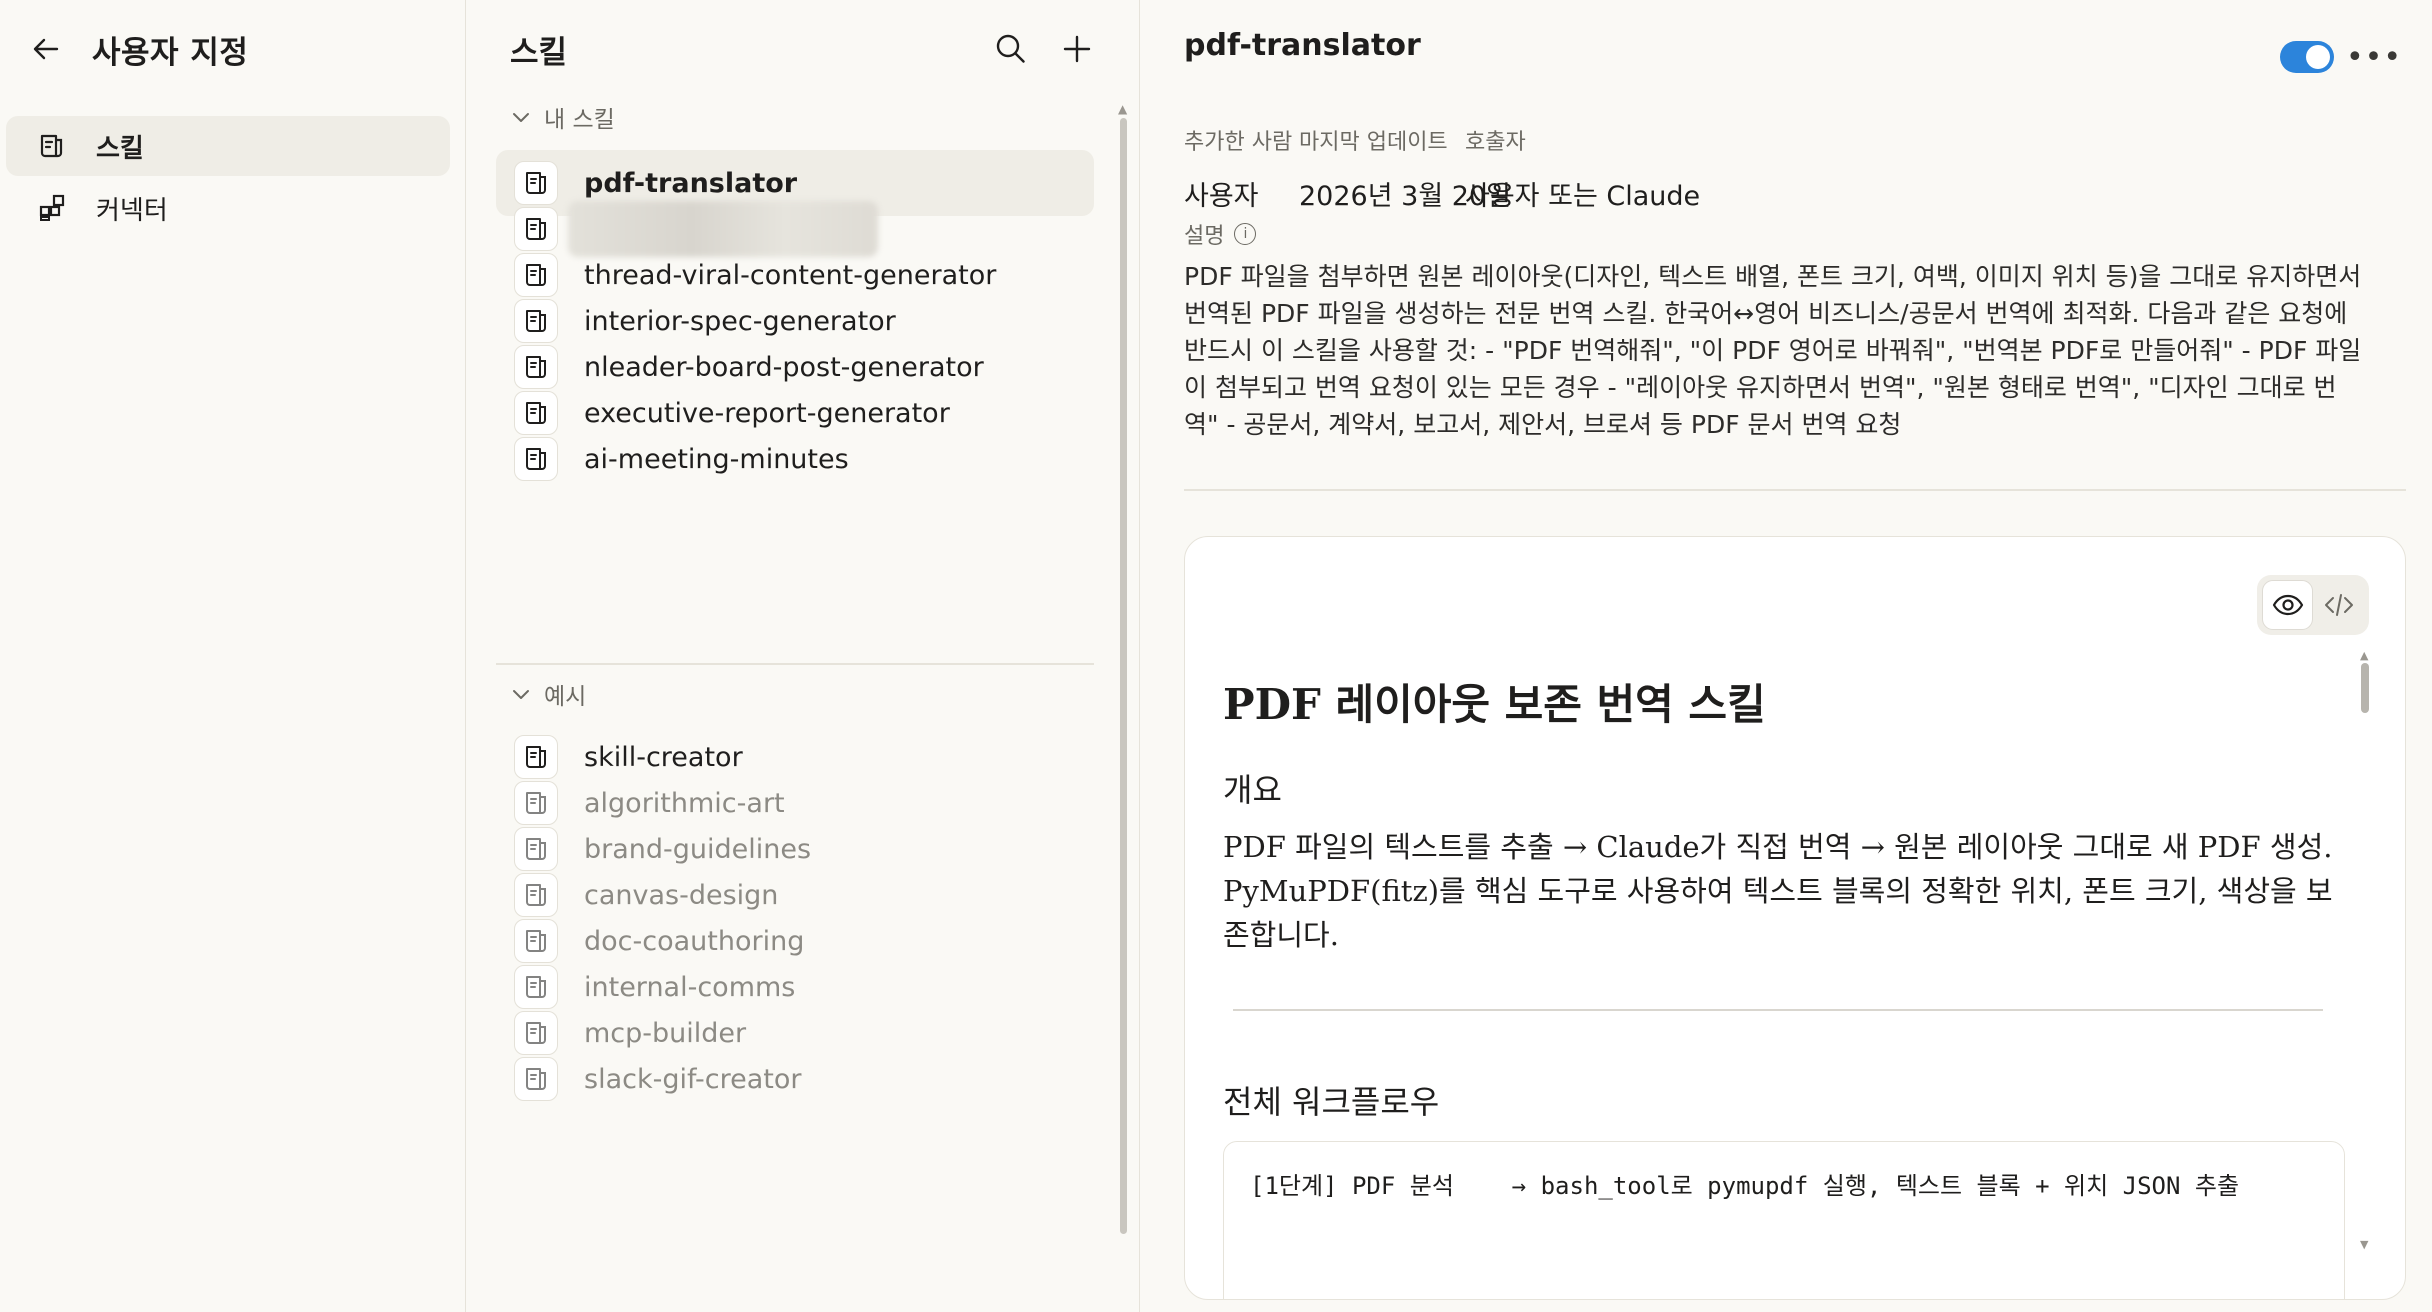 The image size is (2432, 1312). I want to click on connector-icon, so click(52, 208).